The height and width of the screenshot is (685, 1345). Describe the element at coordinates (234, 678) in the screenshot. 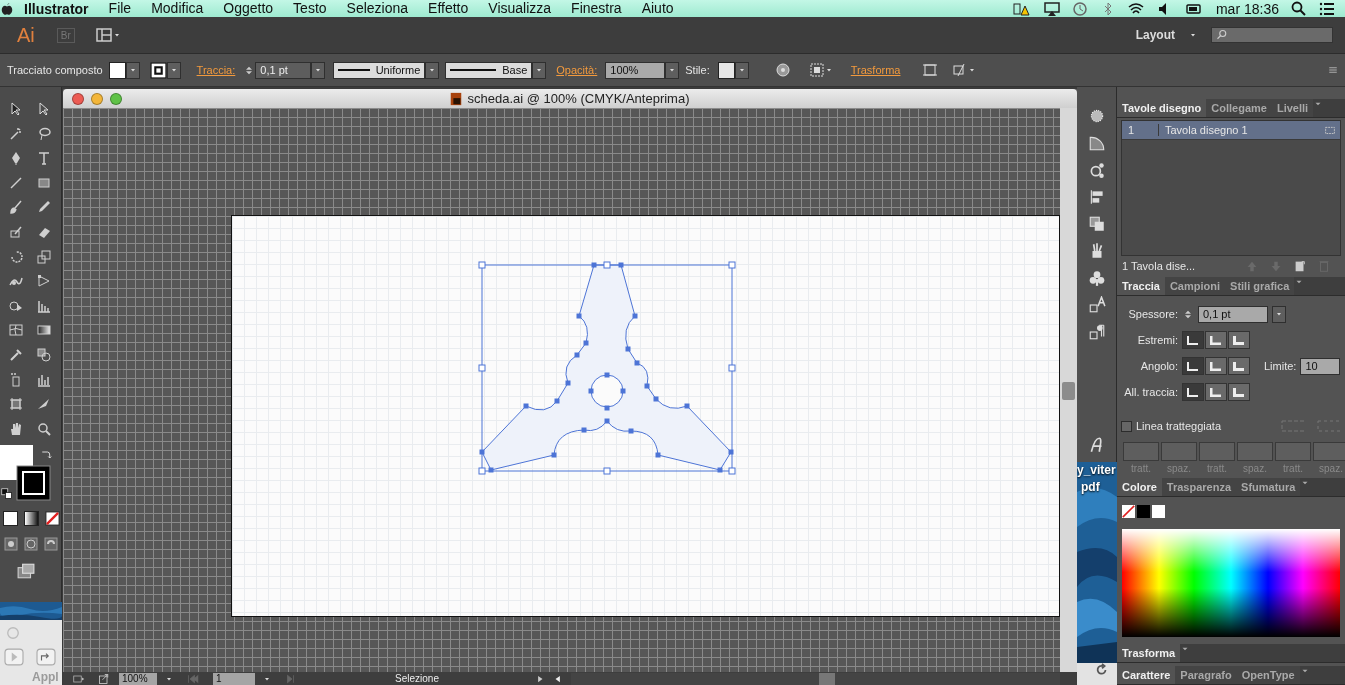

I see `artboard-number-field: 1` at that location.